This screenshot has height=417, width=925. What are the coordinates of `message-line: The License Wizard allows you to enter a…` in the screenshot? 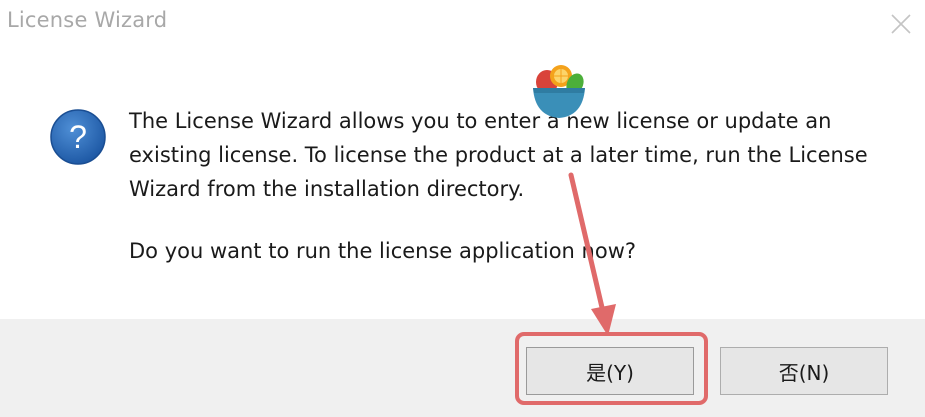 It's located at (480, 121).